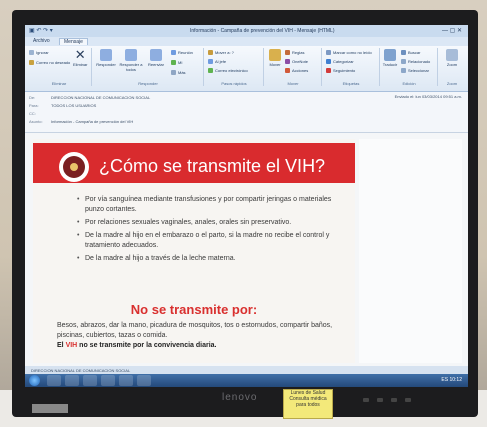  I want to click on actions-button: Acciones, so click(296, 71).